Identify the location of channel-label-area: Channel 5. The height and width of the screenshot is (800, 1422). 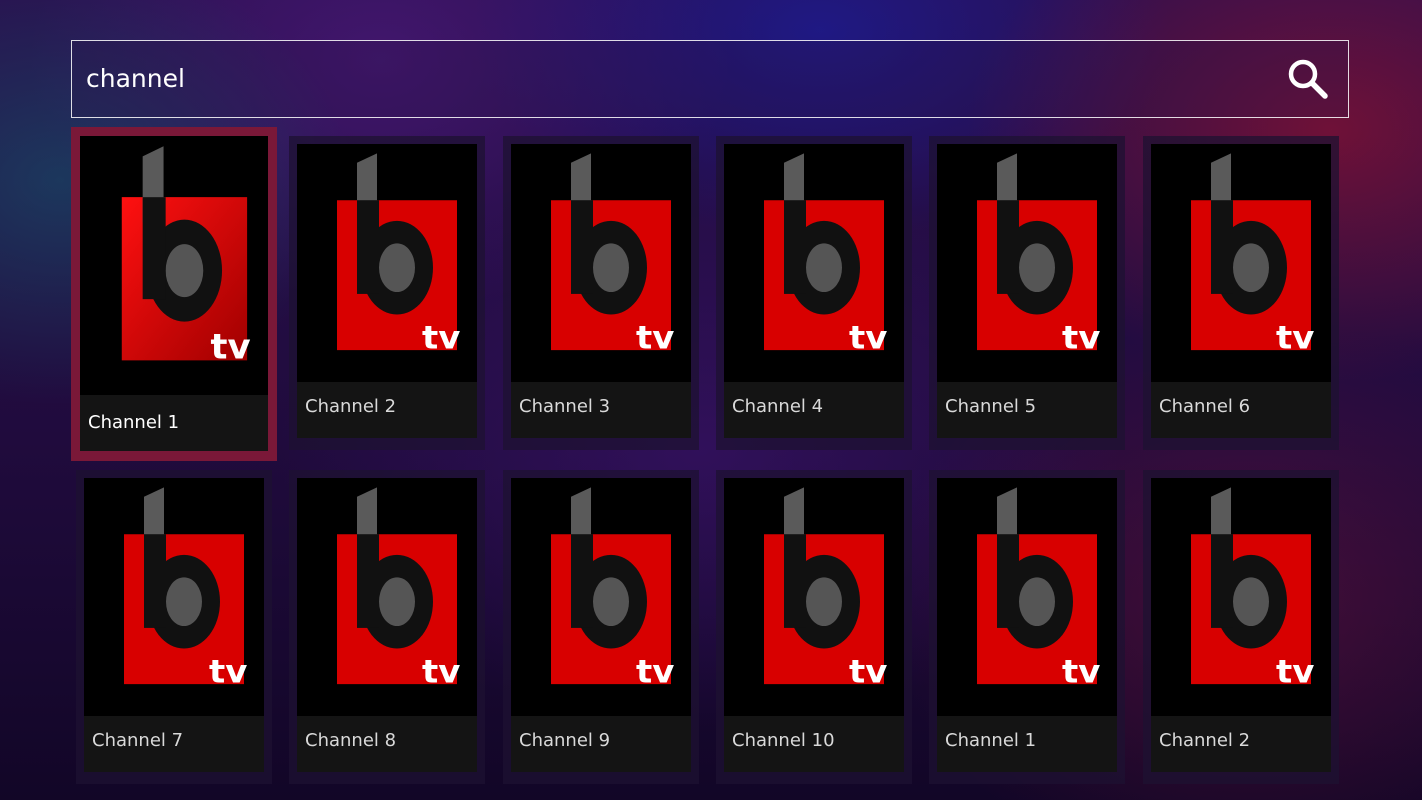
(1027, 410).